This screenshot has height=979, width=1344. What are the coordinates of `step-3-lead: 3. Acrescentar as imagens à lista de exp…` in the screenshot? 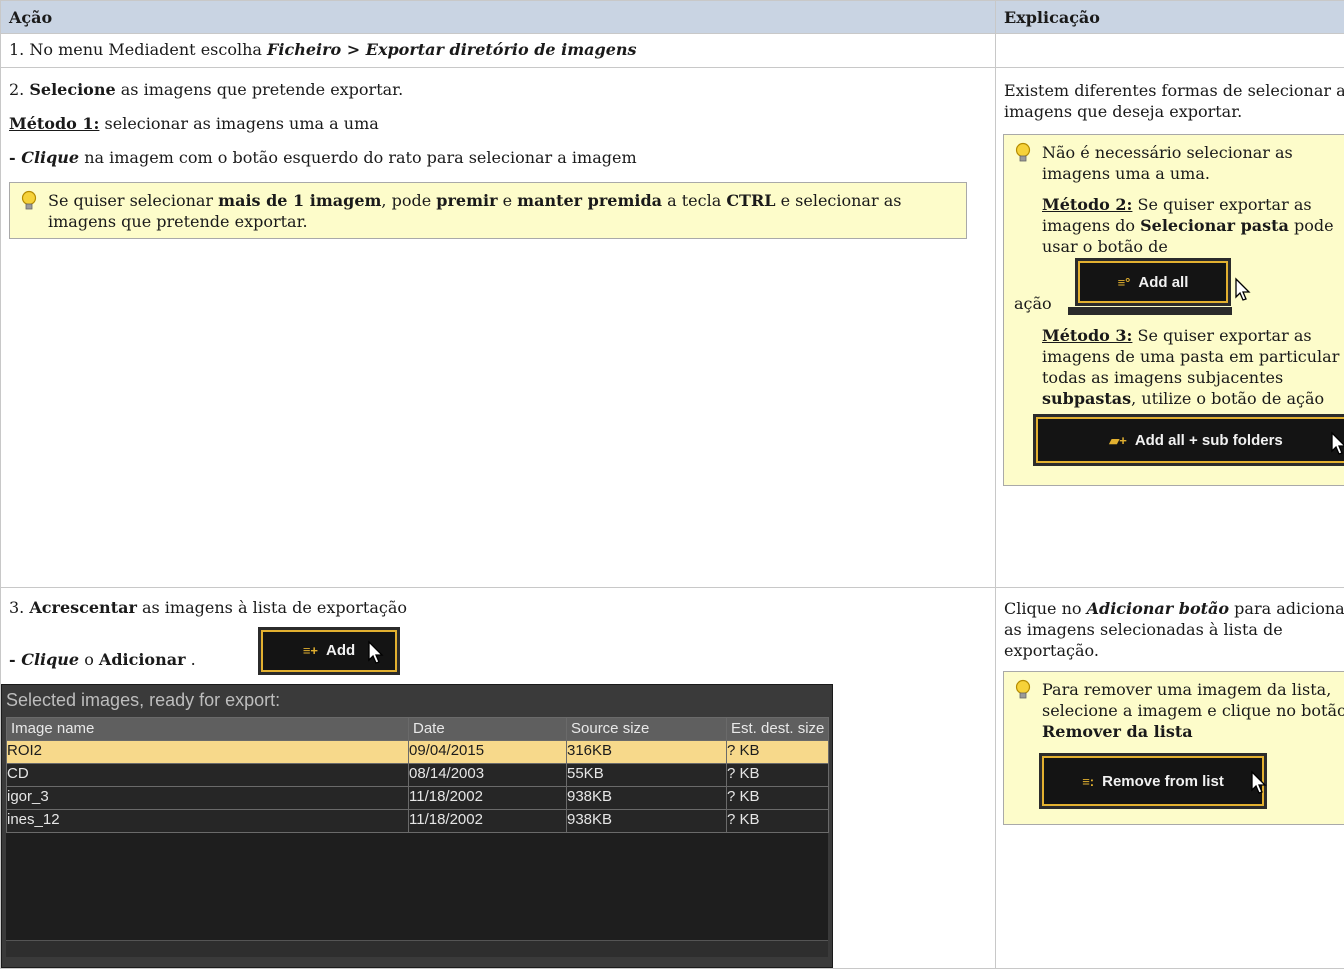 It's located at (208, 607).